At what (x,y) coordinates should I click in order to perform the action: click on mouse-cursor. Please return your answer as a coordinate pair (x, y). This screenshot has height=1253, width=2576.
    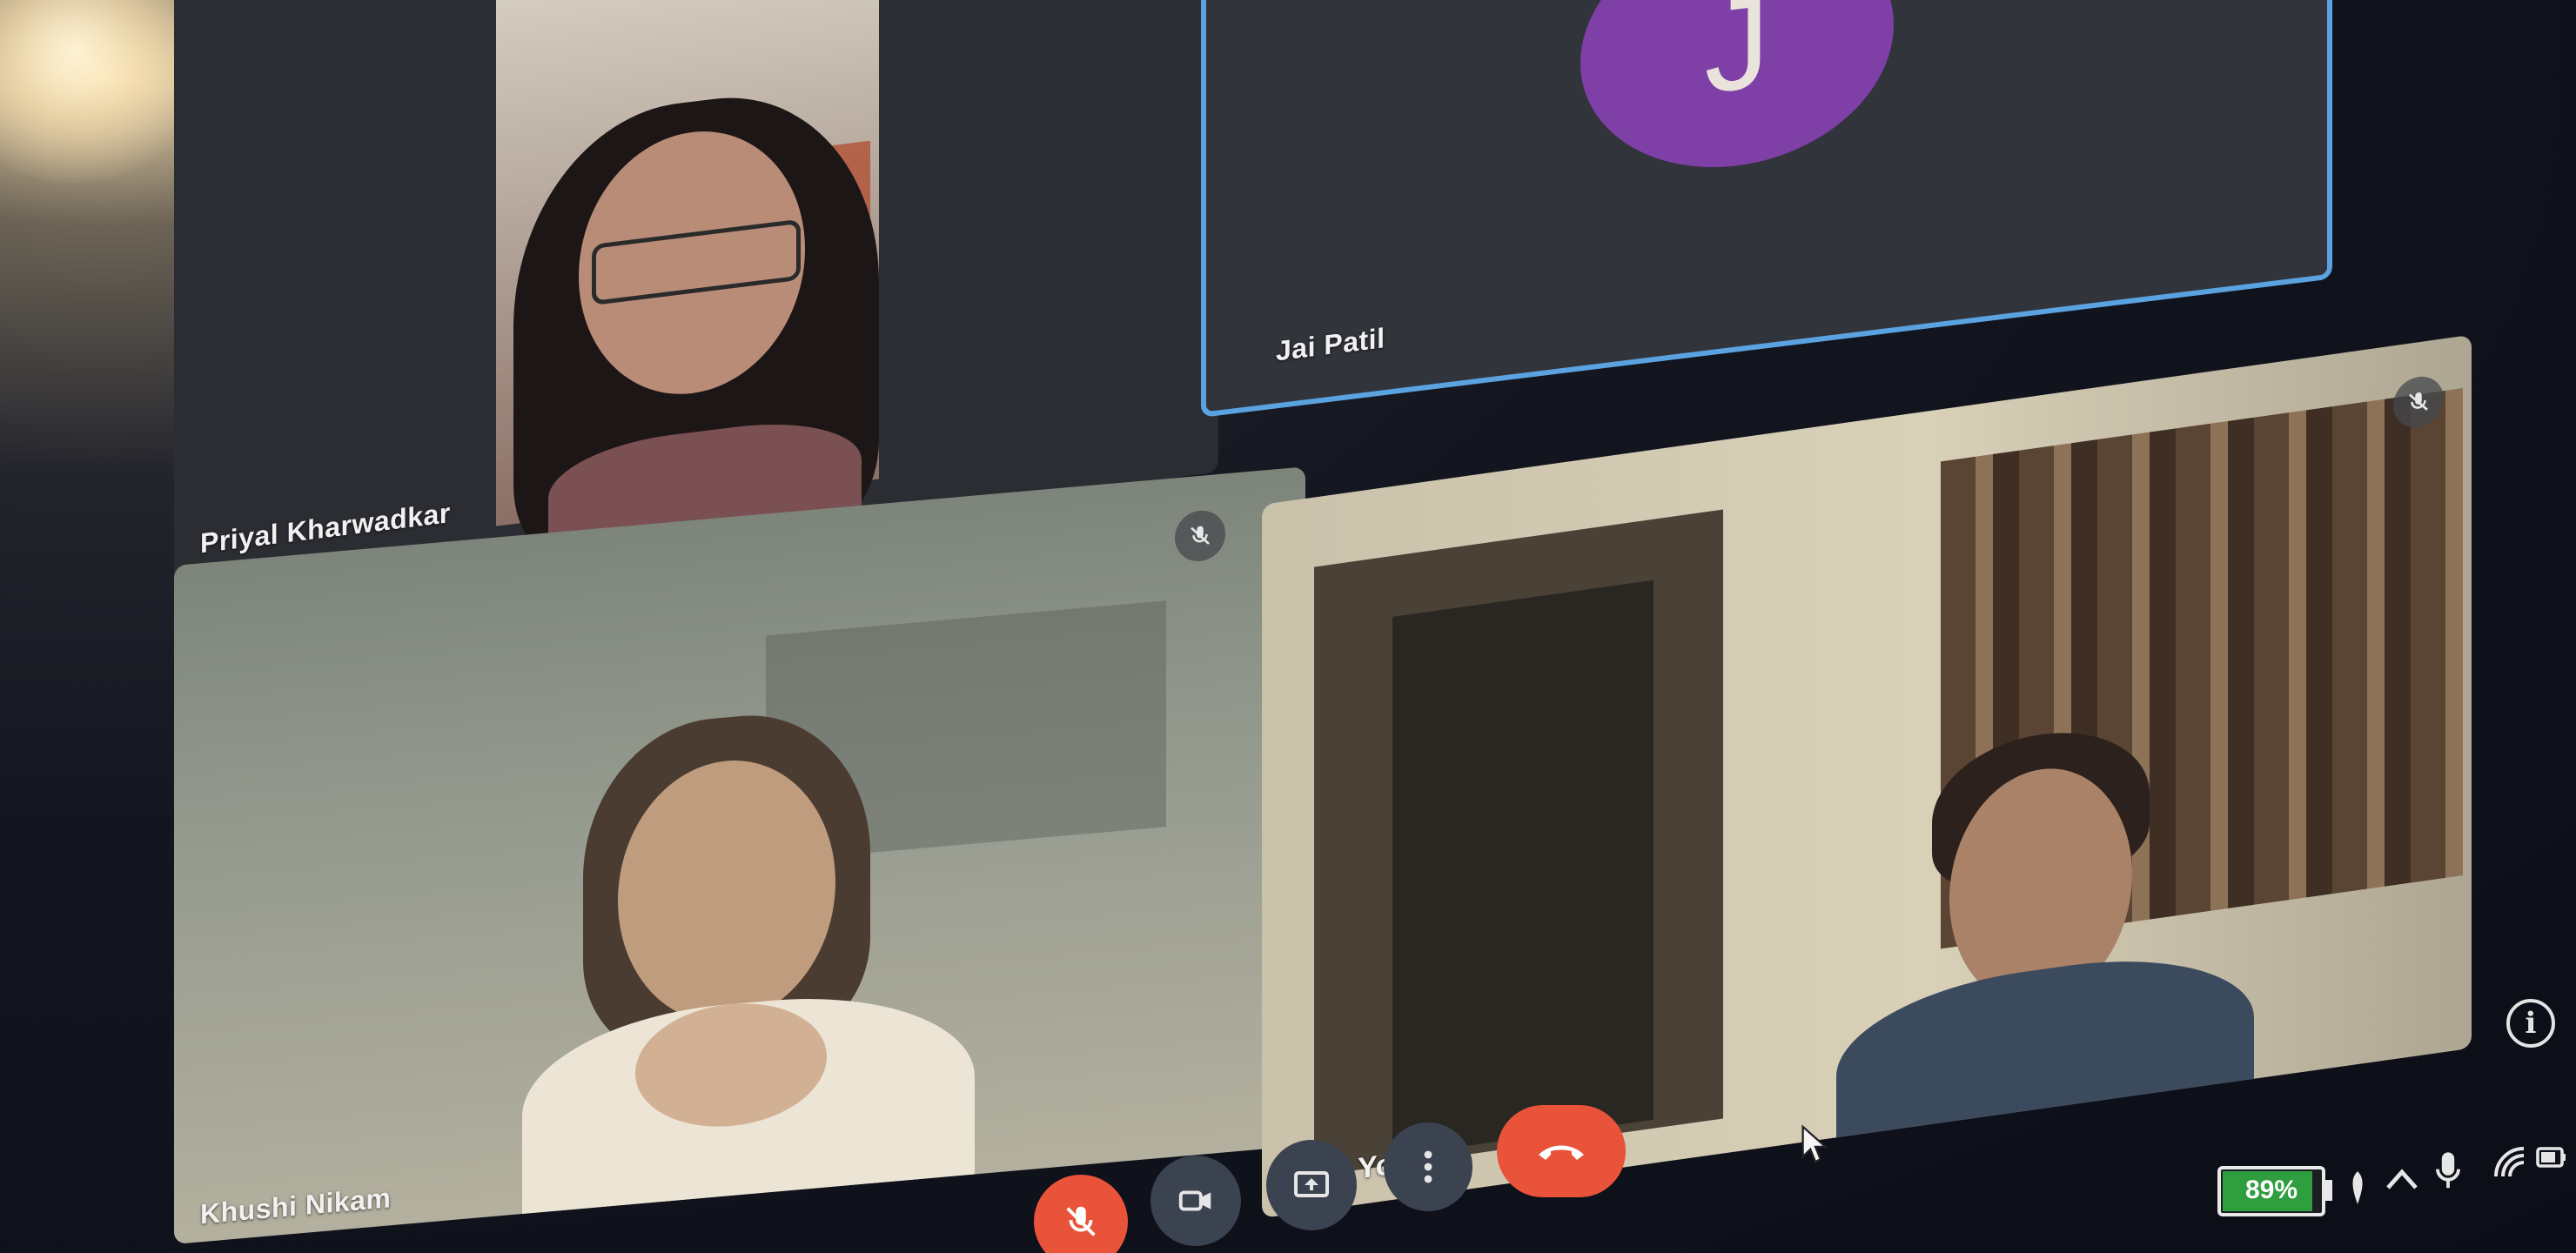
    Looking at the image, I should click on (1814, 1143).